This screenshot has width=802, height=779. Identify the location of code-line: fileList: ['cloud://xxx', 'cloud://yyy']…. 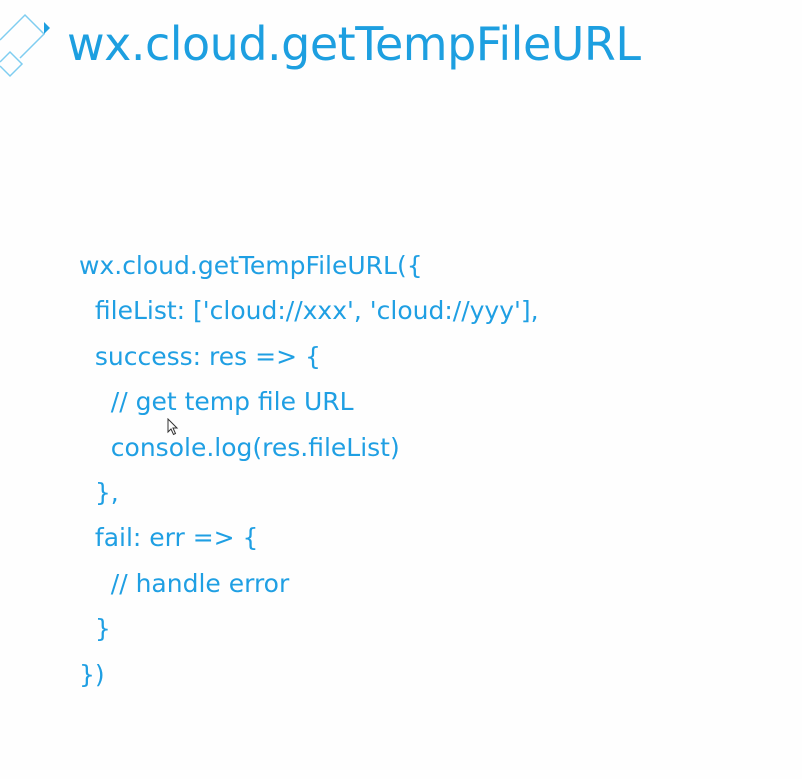
(309, 311).